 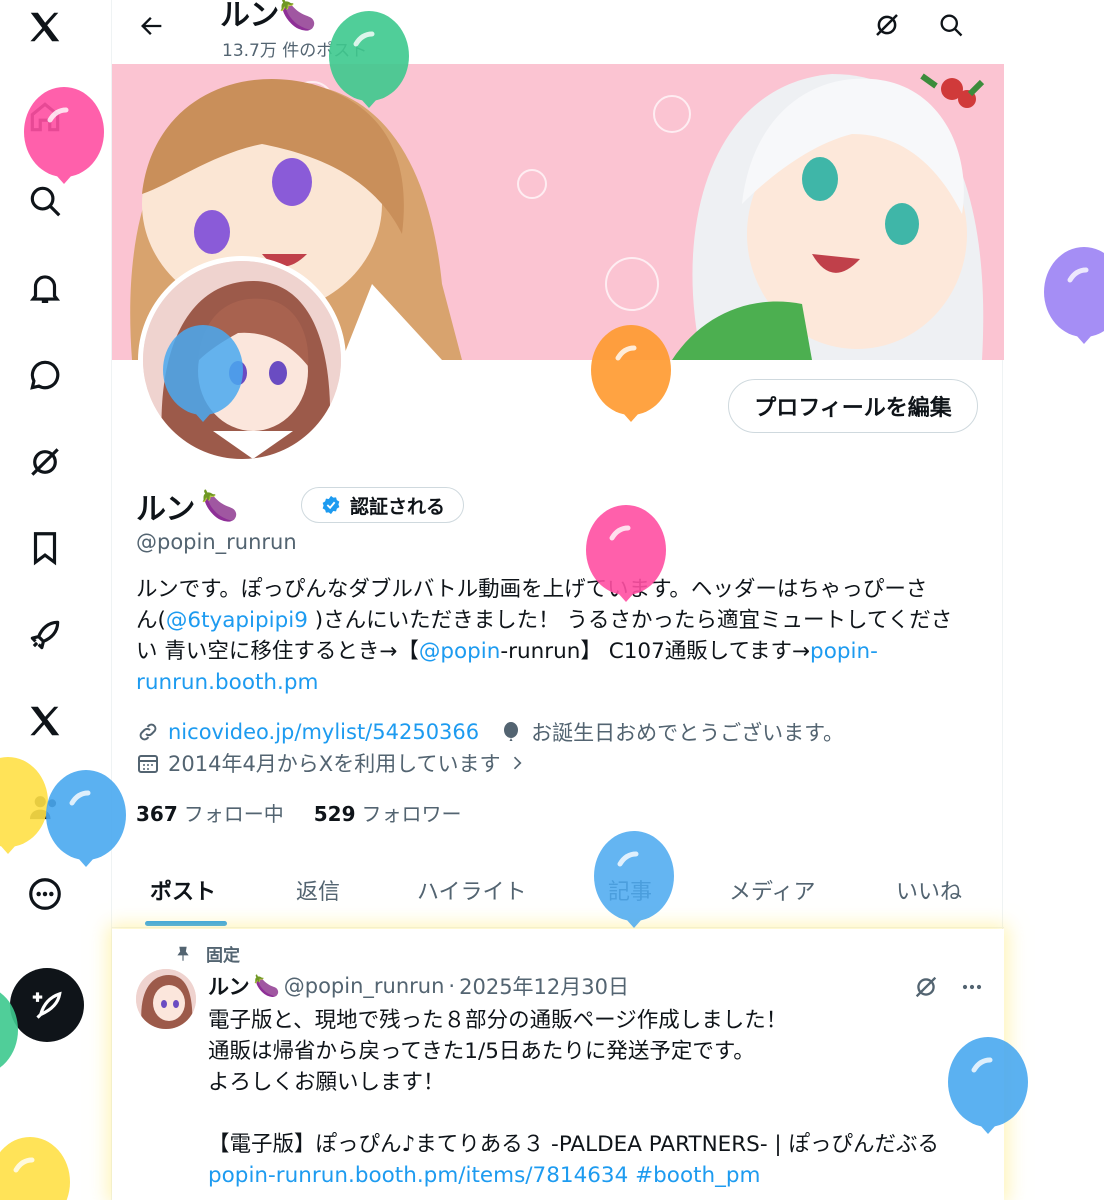 I want to click on bookmarks-icon, so click(x=45, y=548).